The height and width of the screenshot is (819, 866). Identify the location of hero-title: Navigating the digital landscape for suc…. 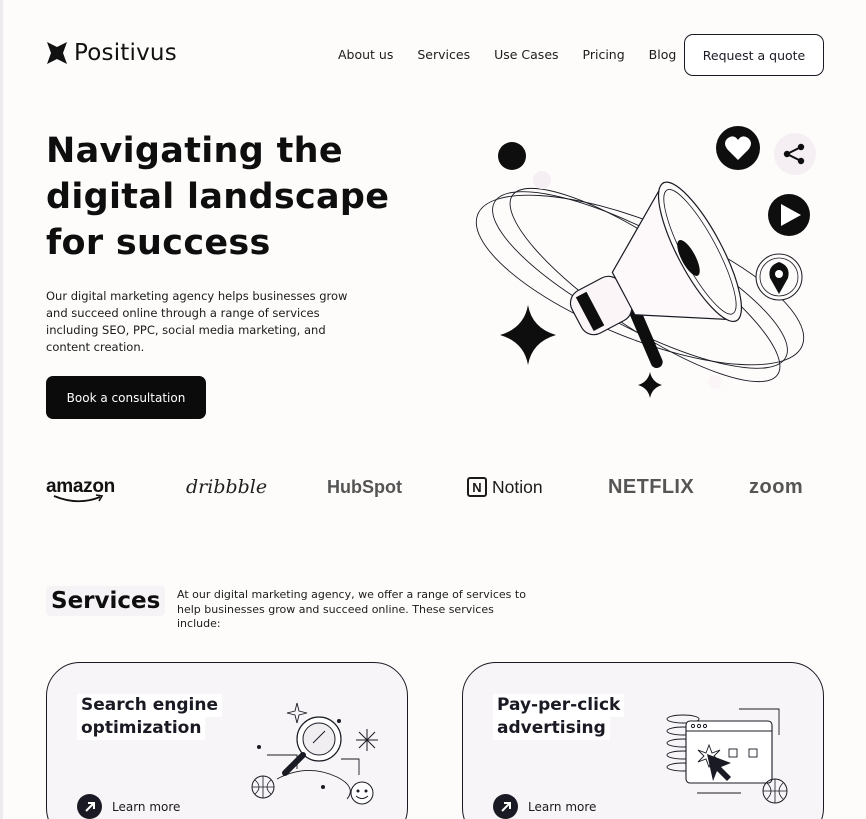
(218, 197).